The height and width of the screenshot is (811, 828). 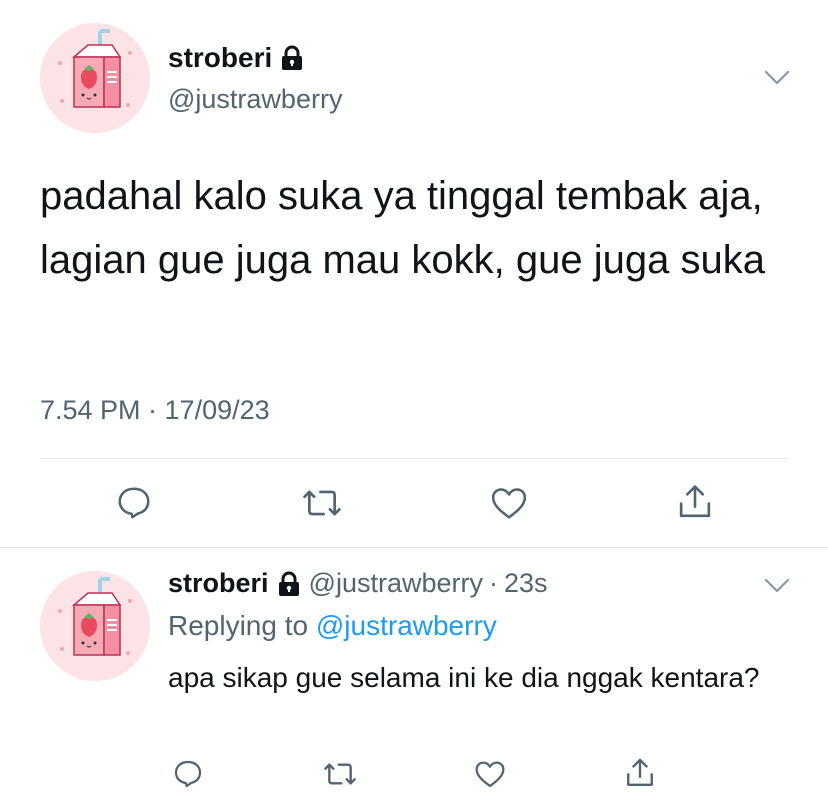 I want to click on reply-avatar, so click(x=95, y=626).